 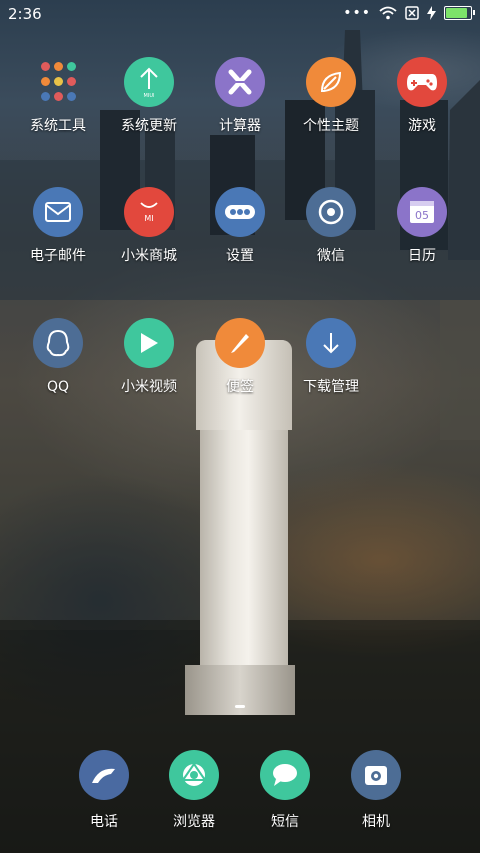 I want to click on phone-icon, so click(x=104, y=775).